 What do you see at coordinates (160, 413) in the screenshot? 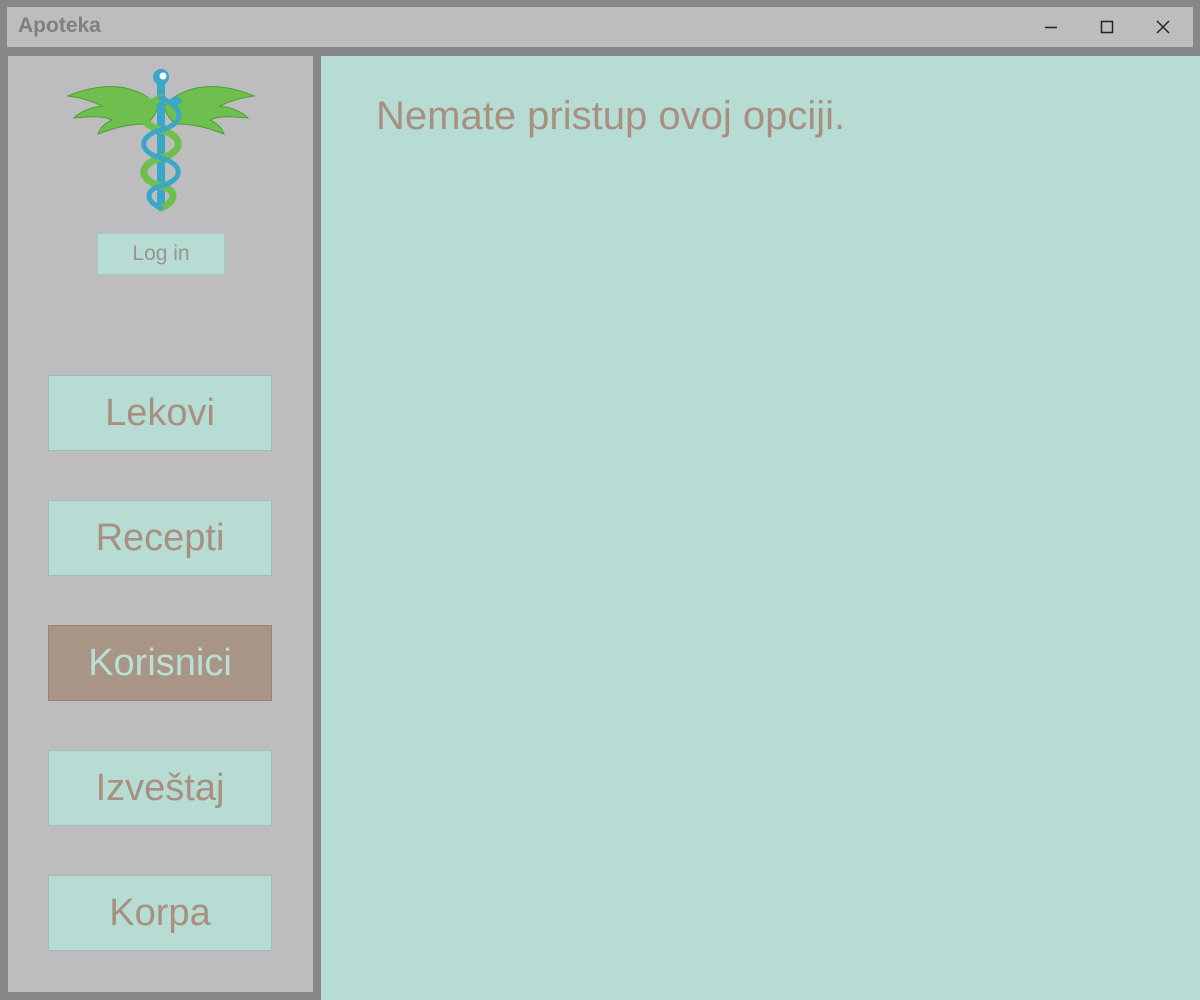
I see `nav-button-lekovi: Lekovi` at bounding box center [160, 413].